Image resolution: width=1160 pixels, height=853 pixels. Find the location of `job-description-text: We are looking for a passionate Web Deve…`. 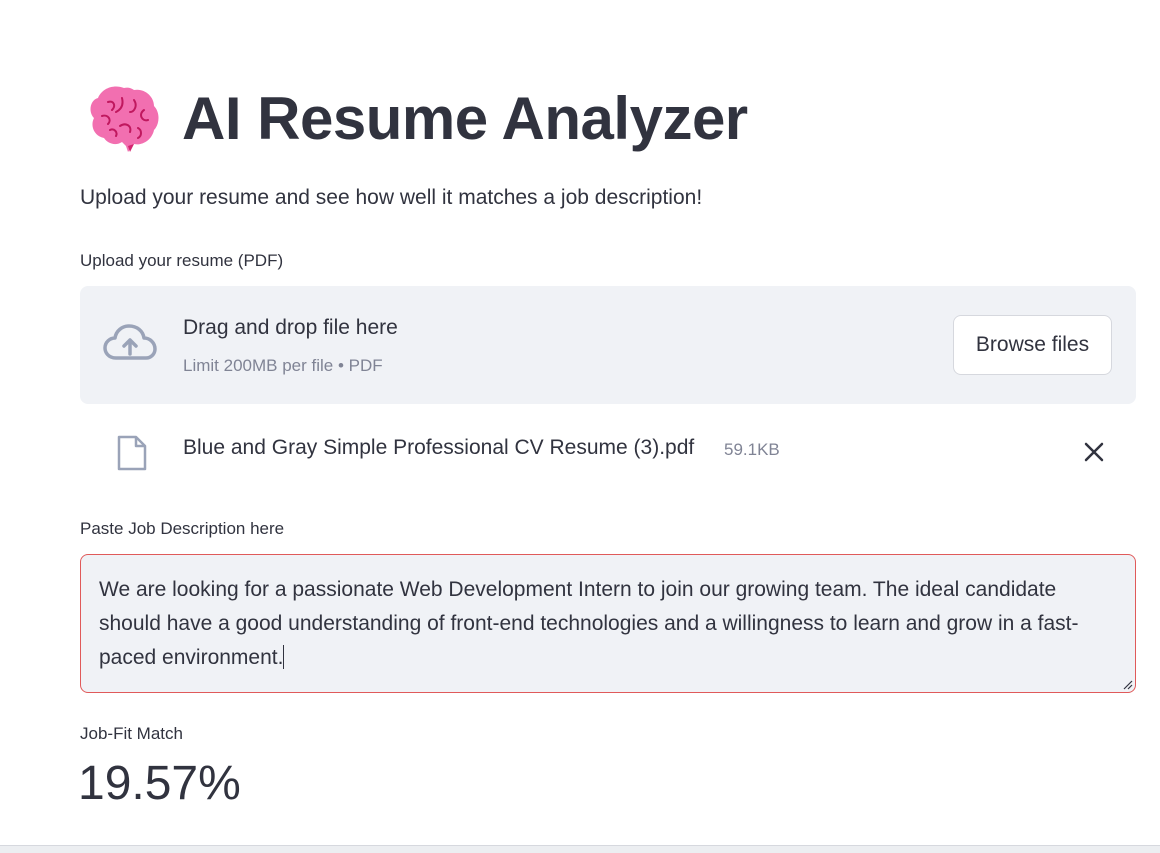

job-description-text: We are looking for a passionate Web Deve… is located at coordinates (589, 623).